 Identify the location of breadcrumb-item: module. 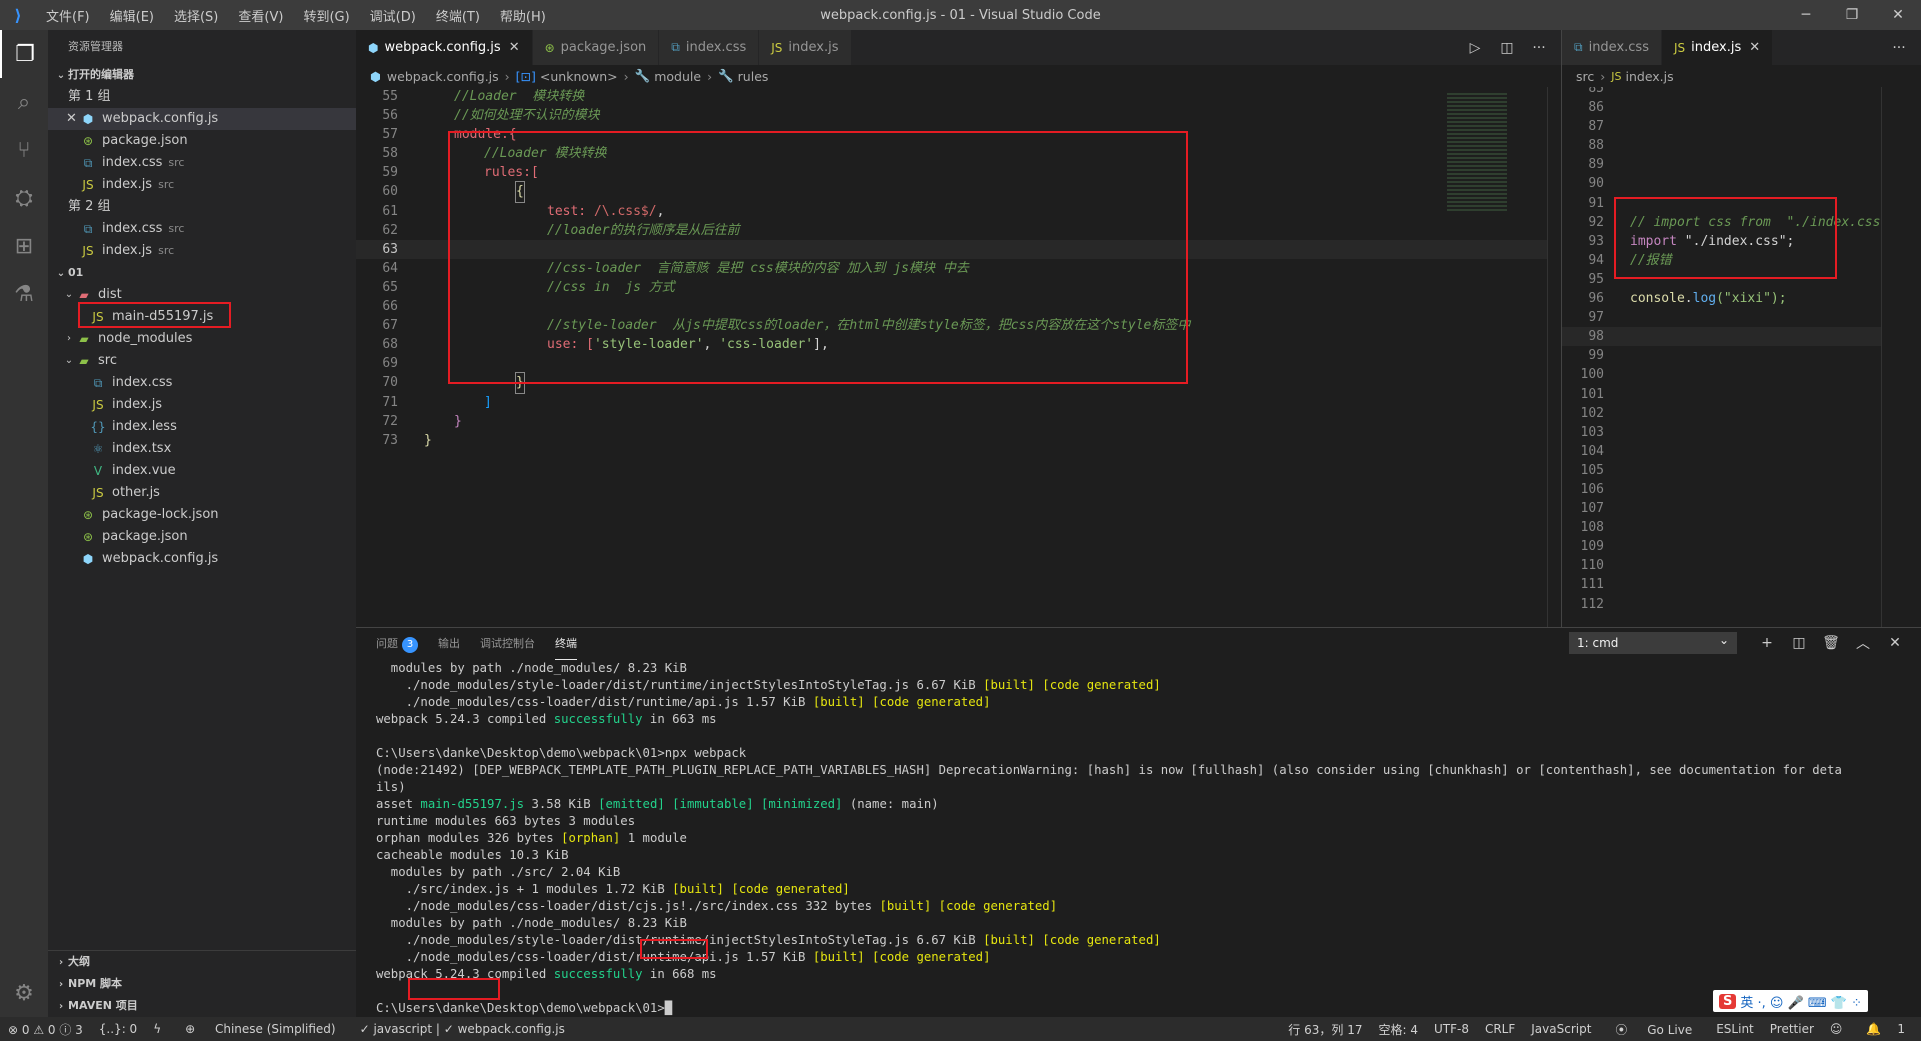
(677, 76).